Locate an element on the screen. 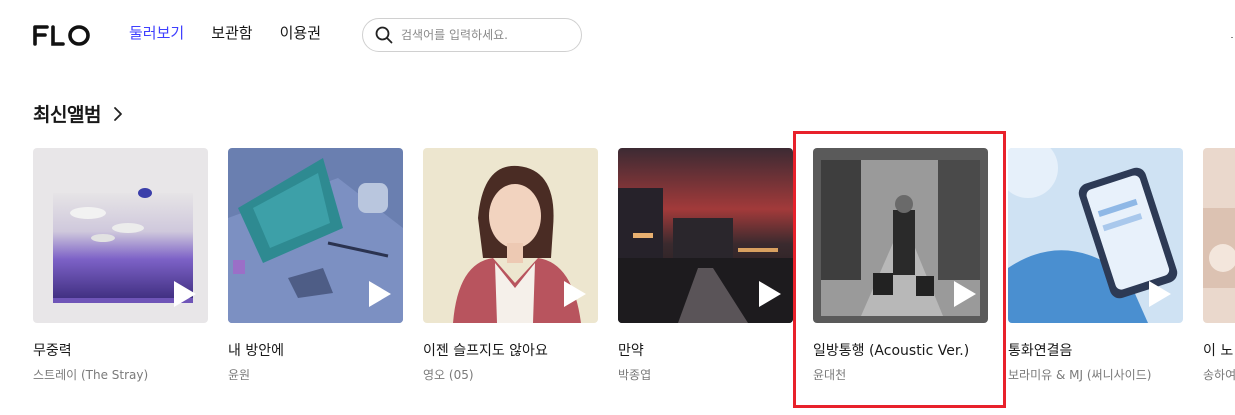 This screenshot has height=415, width=1235. nav-subscription: 이용권 is located at coordinates (300, 33).